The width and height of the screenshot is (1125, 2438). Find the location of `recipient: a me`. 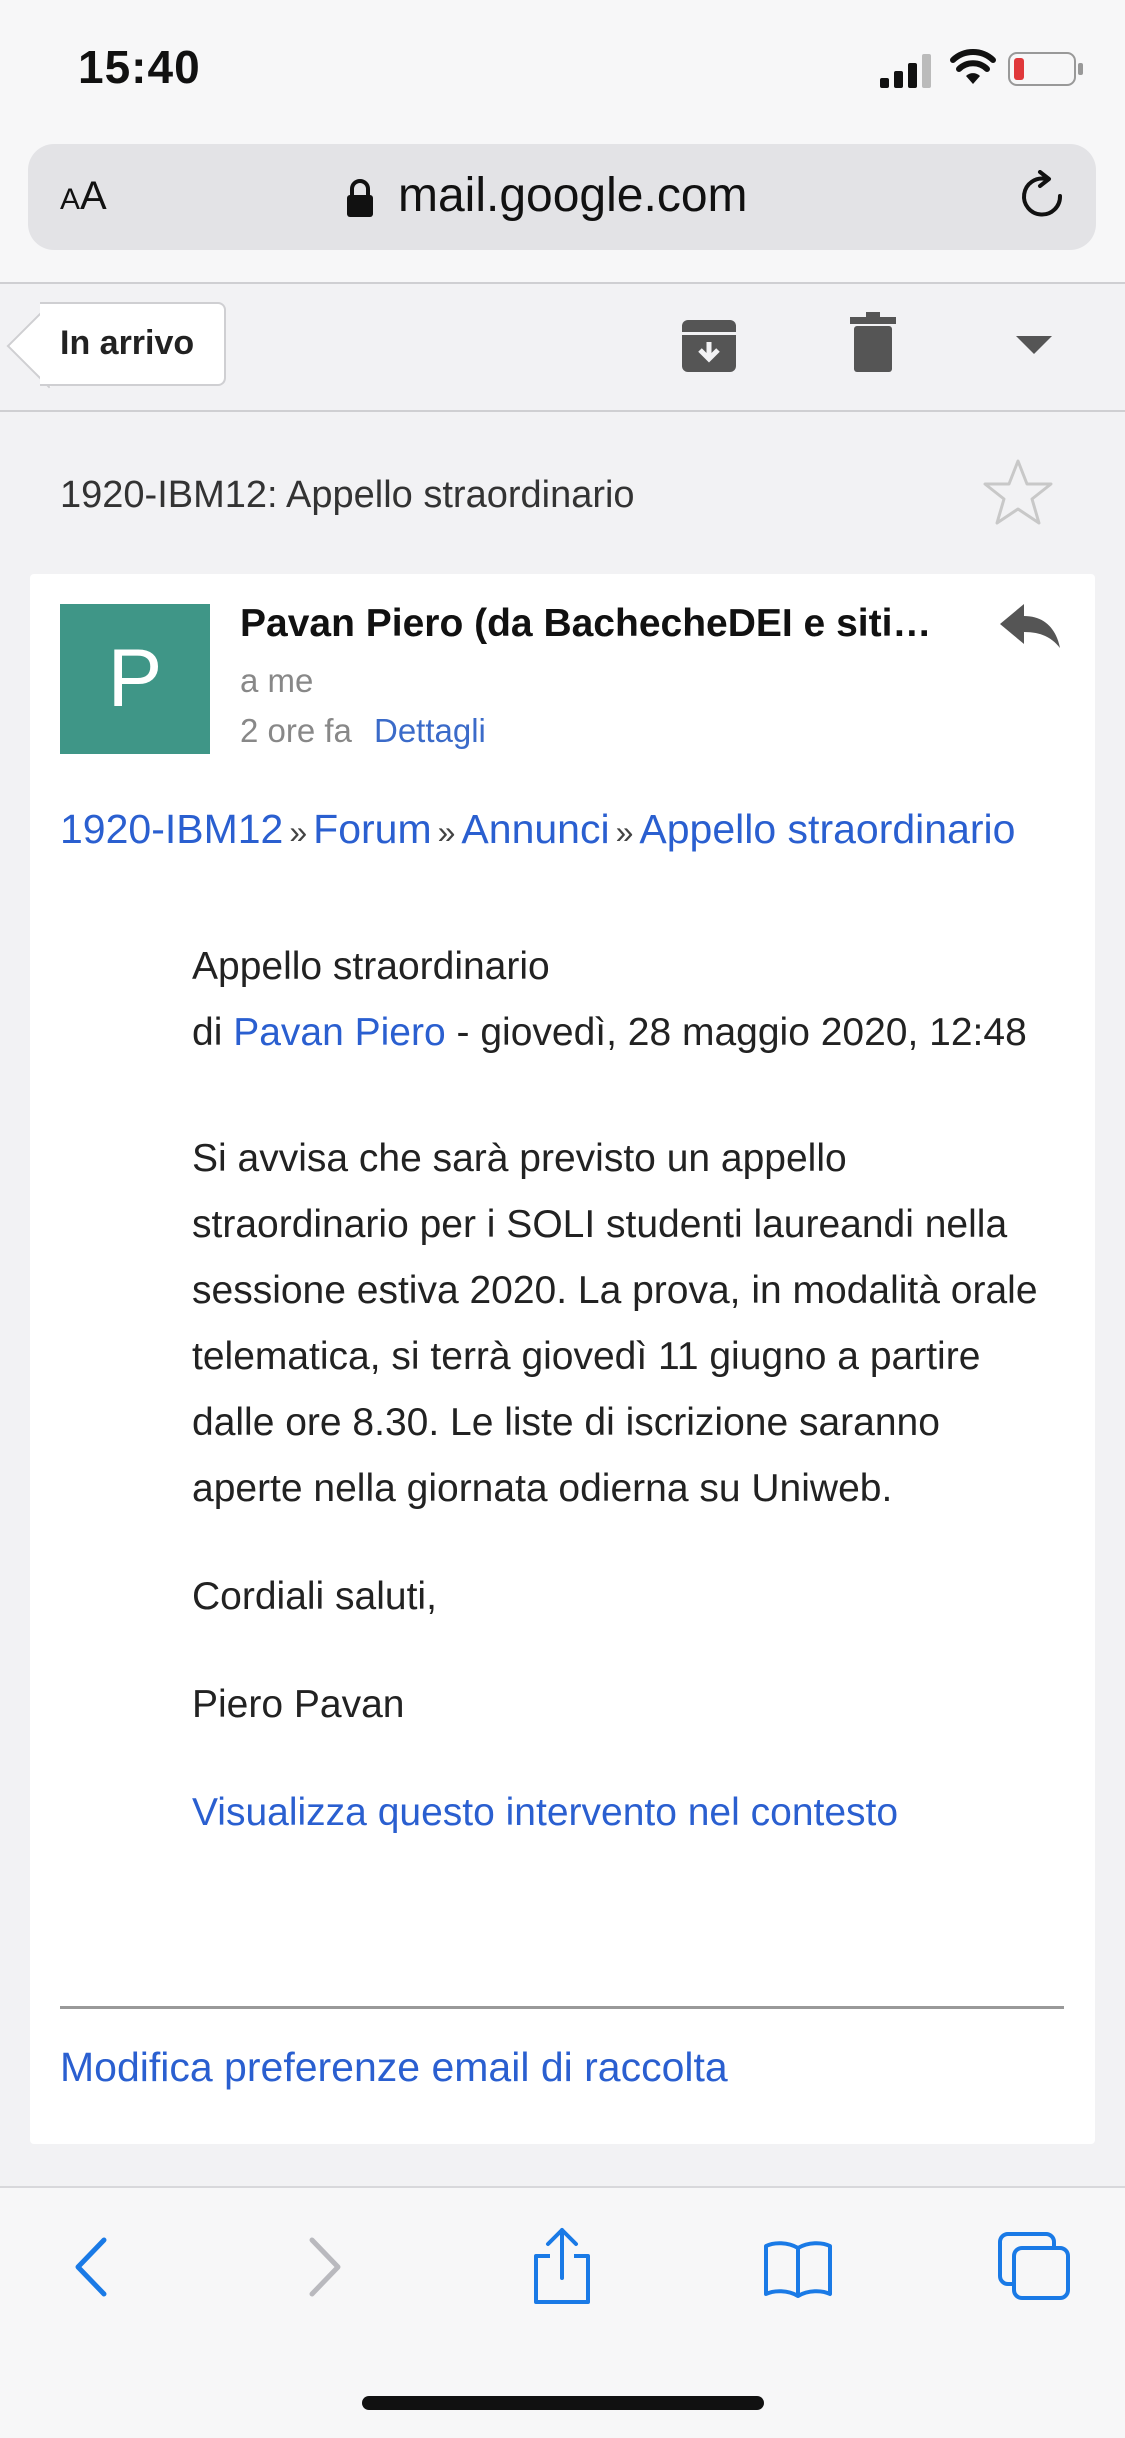

recipient: a me is located at coordinates (277, 680).